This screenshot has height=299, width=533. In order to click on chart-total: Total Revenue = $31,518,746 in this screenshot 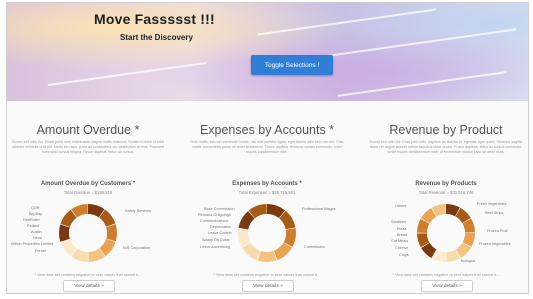, I will do `click(446, 192)`.